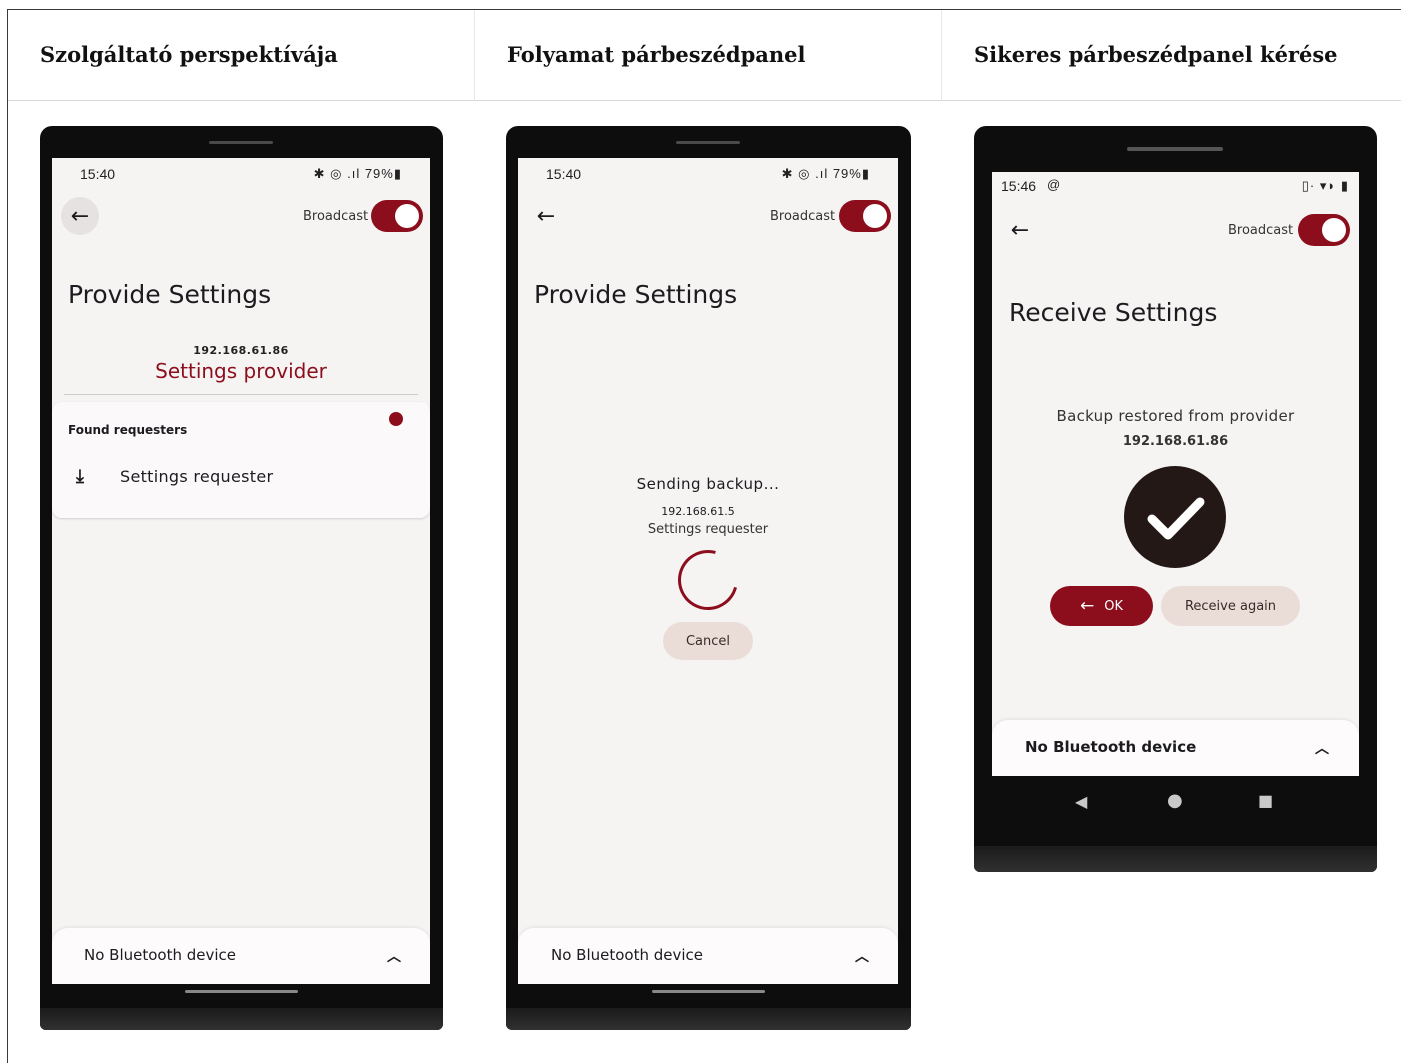 The width and height of the screenshot is (1401, 1063). What do you see at coordinates (128, 430) in the screenshot?
I see `found-requesters-label: Found requesters` at bounding box center [128, 430].